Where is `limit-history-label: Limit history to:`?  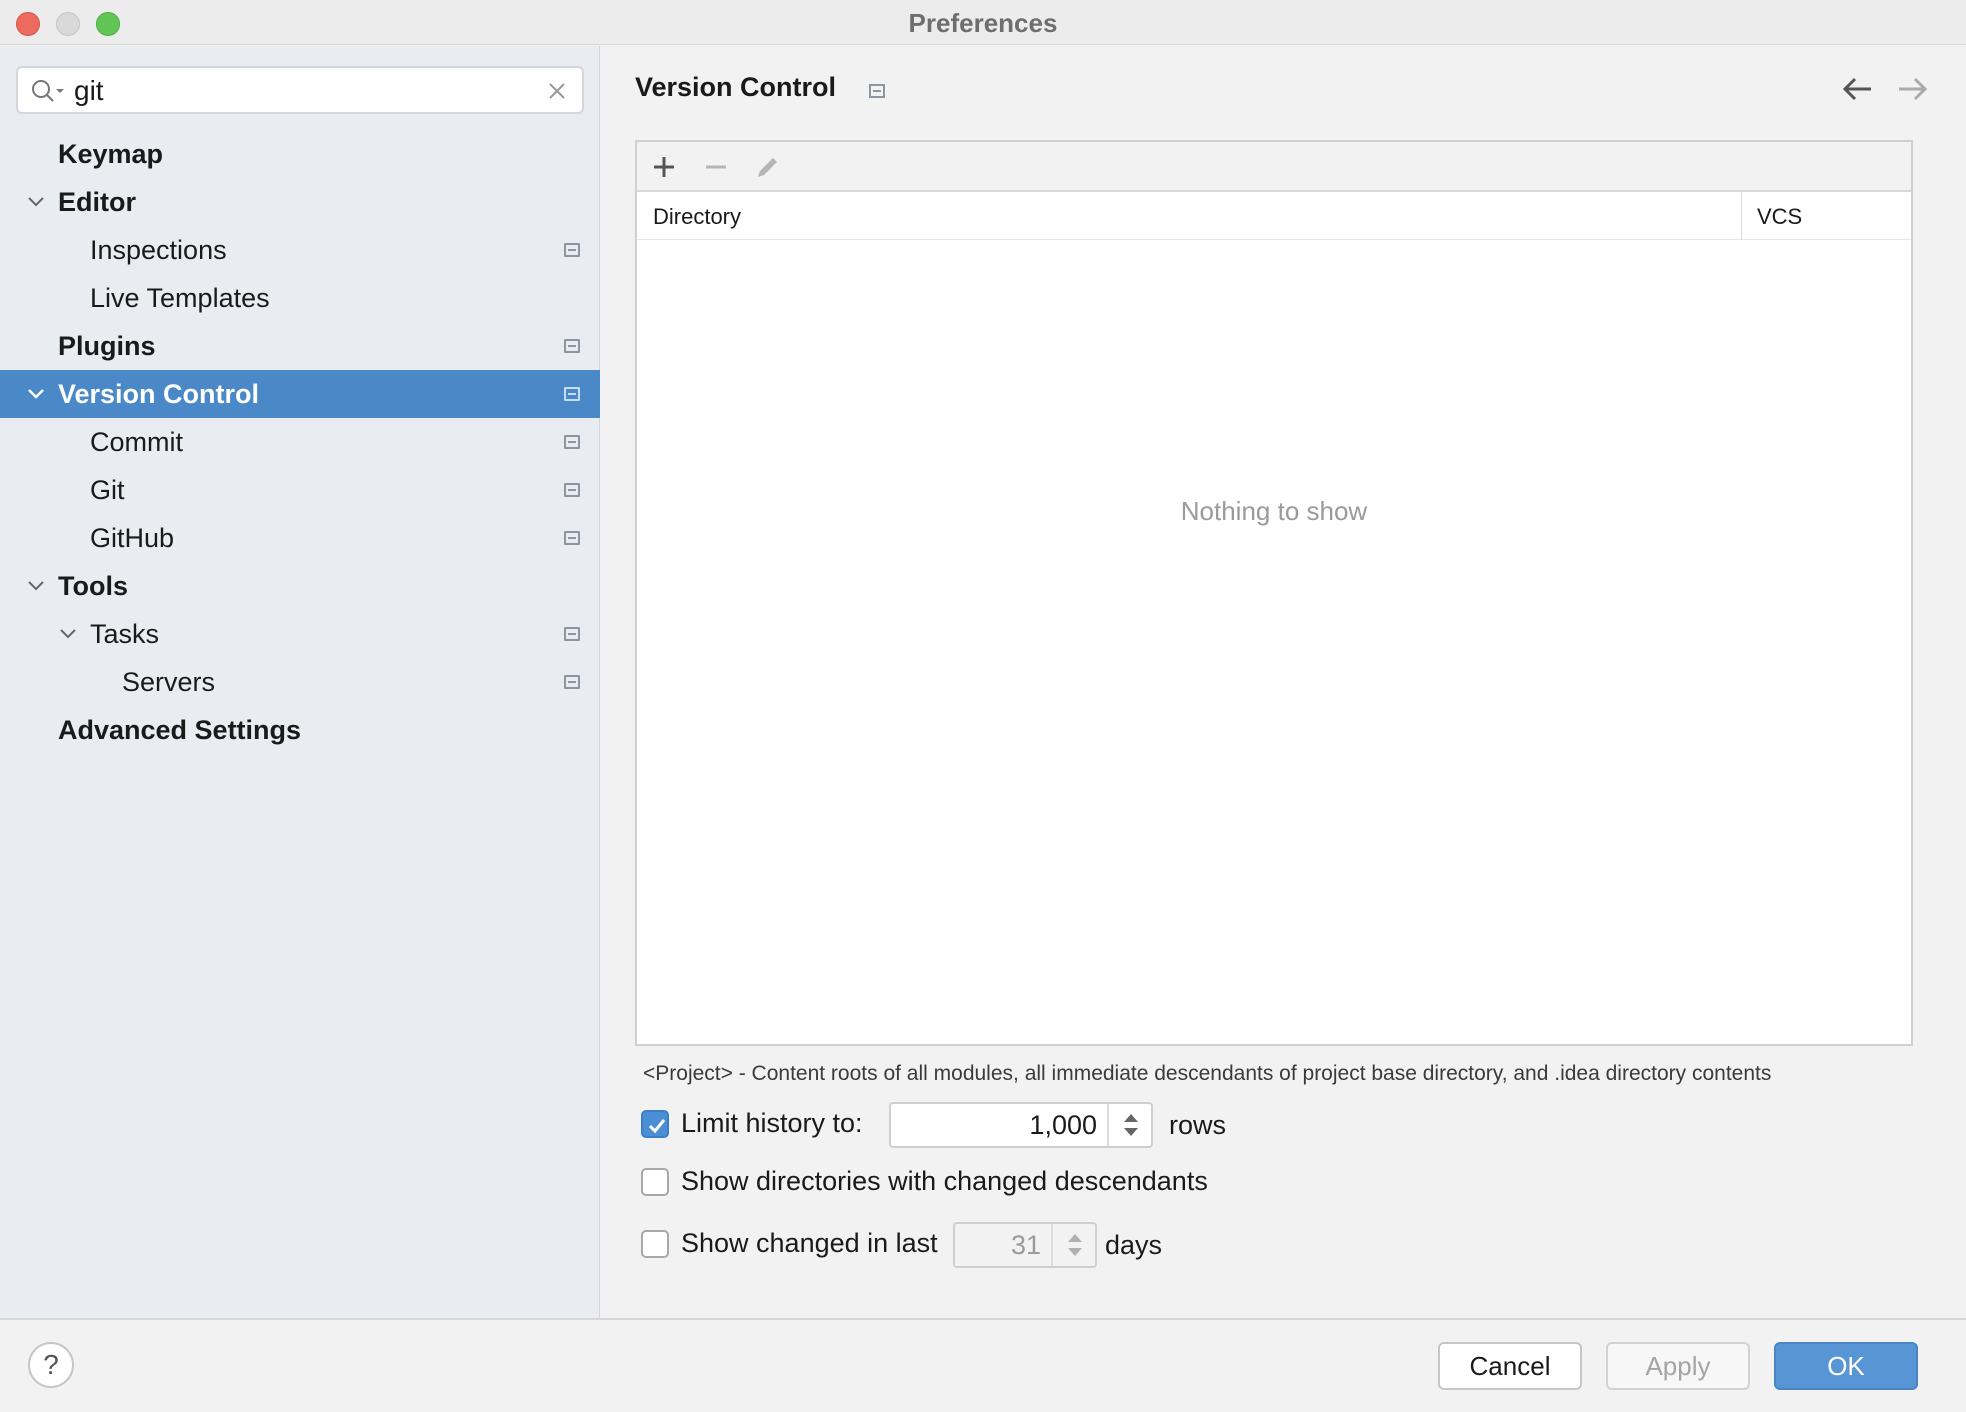 limit-history-label: Limit history to: is located at coordinates (772, 1123).